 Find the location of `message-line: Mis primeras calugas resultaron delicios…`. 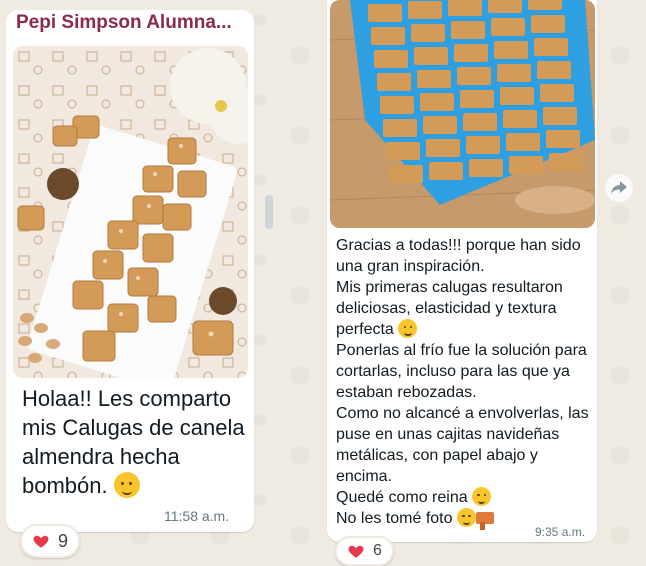

message-line: Mis primeras calugas resultaron delicios… is located at coordinates (449, 308).